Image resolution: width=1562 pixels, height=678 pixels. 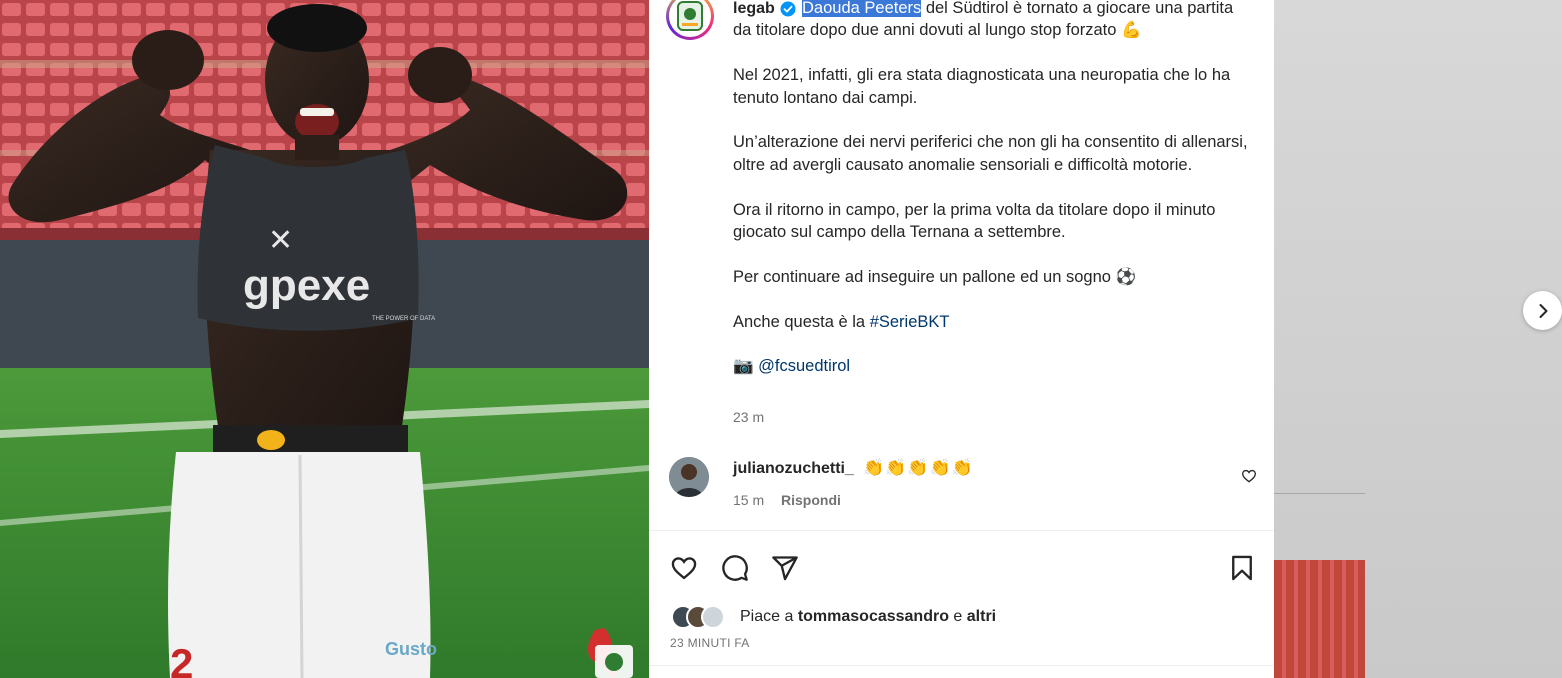 I want to click on likes-connector: e, so click(x=957, y=616).